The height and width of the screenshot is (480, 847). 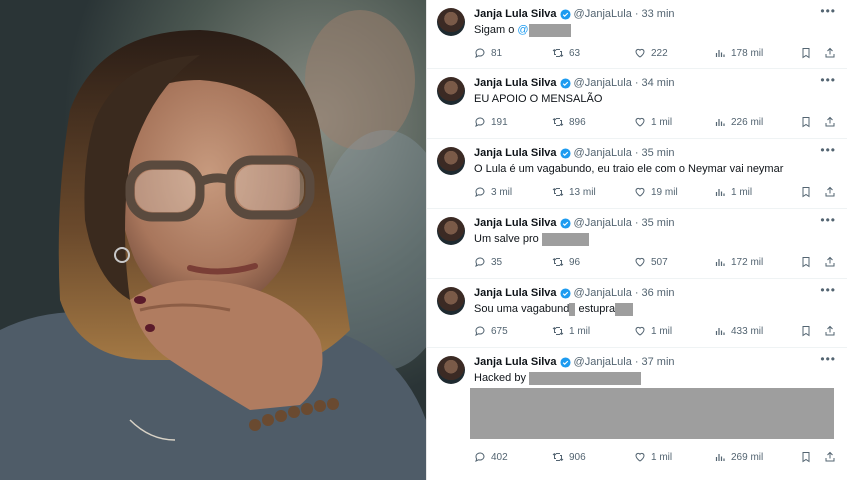 I want to click on view-count: 433 mil, so click(x=747, y=331).